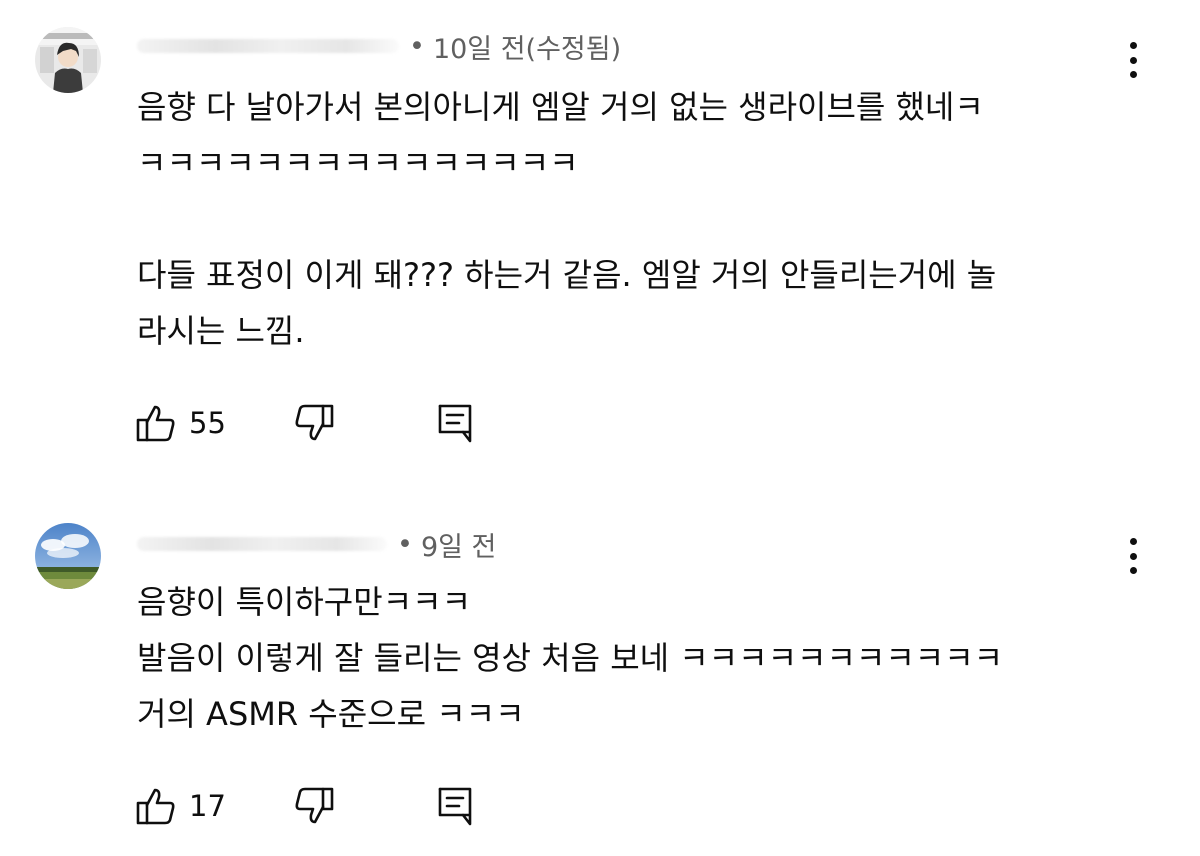 The height and width of the screenshot is (856, 1200). I want to click on comment-meta: • 9일 전, so click(316, 544).